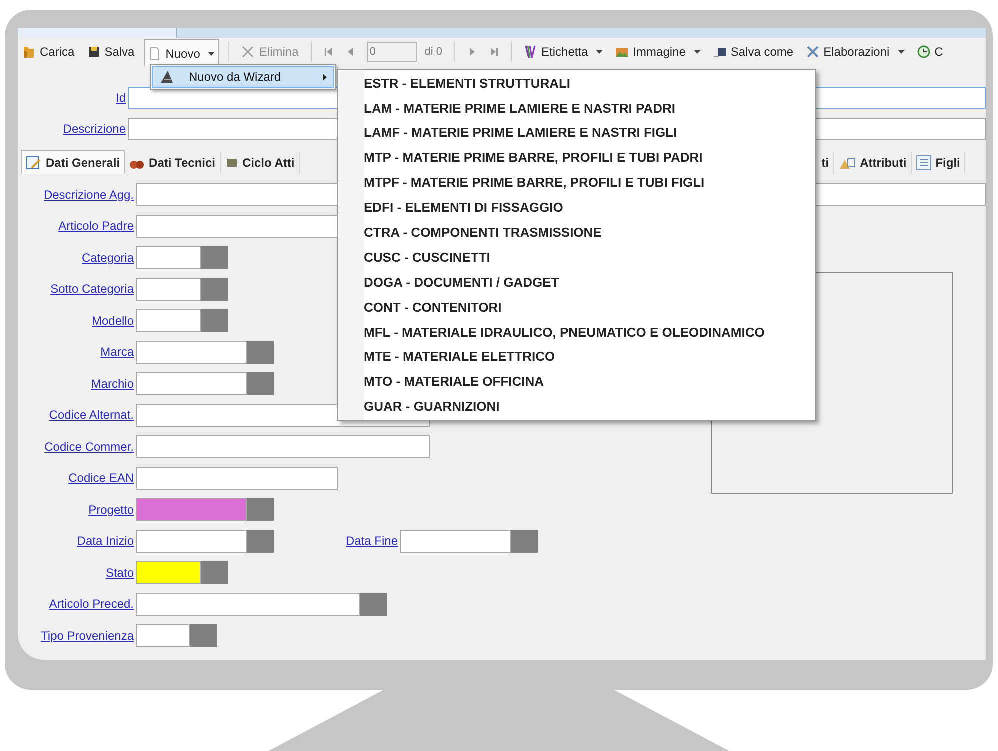 Image resolution: width=998 pixels, height=751 pixels. I want to click on tools-icon, so click(813, 52).